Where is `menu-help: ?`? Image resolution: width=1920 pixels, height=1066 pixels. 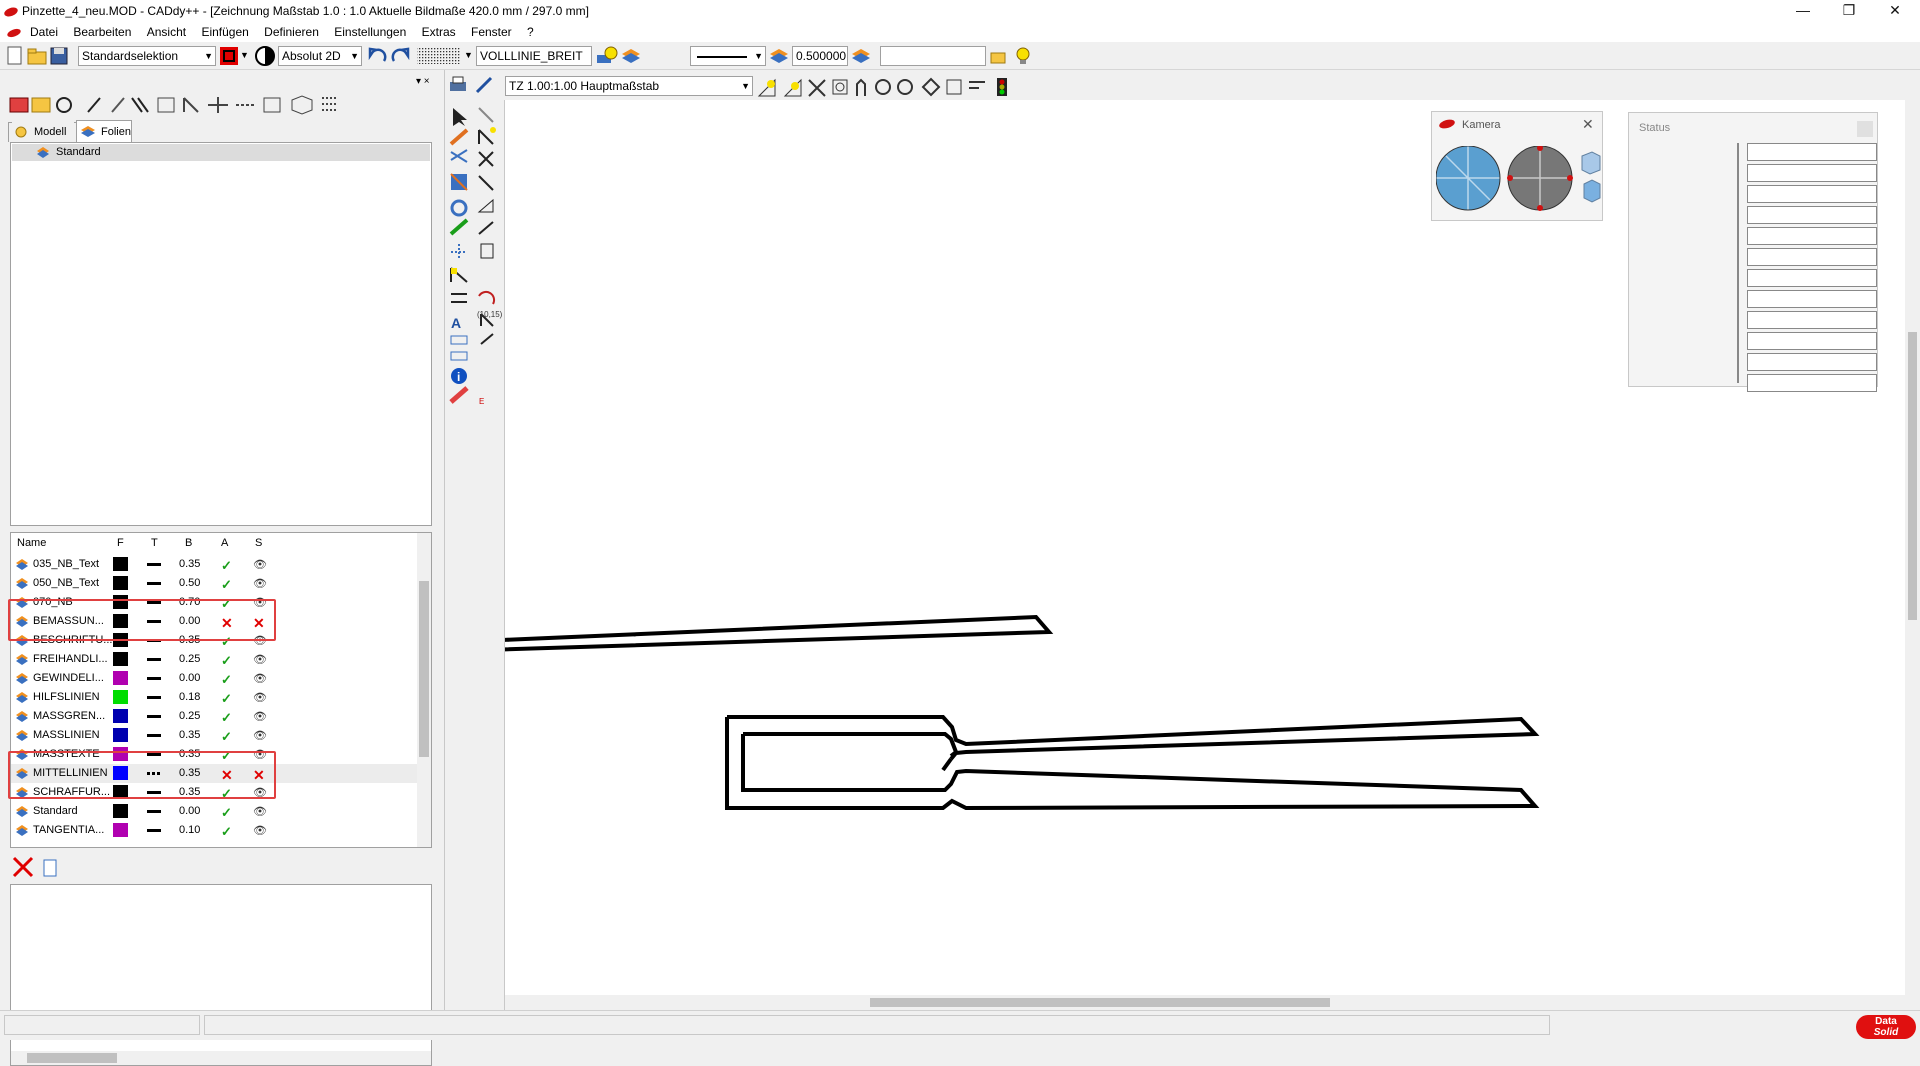 menu-help: ? is located at coordinates (530, 32).